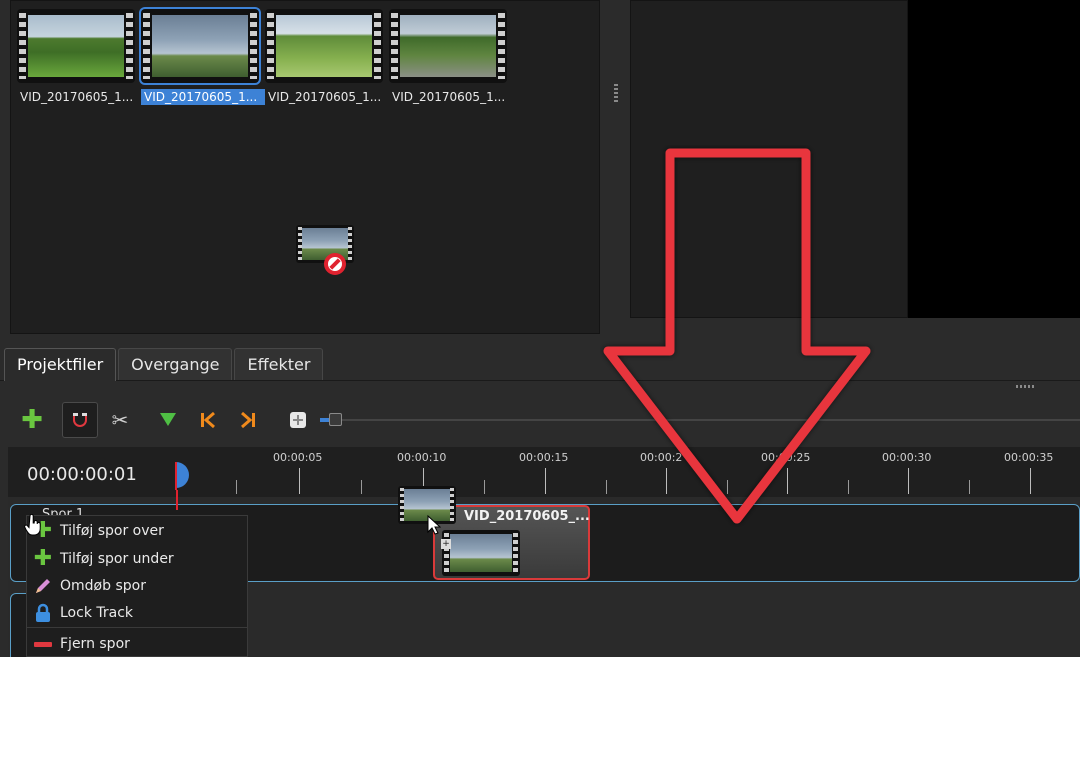 The height and width of the screenshot is (768, 1080). What do you see at coordinates (1029, 457) in the screenshot?
I see `ruler-tick-label: 00:00:35` at bounding box center [1029, 457].